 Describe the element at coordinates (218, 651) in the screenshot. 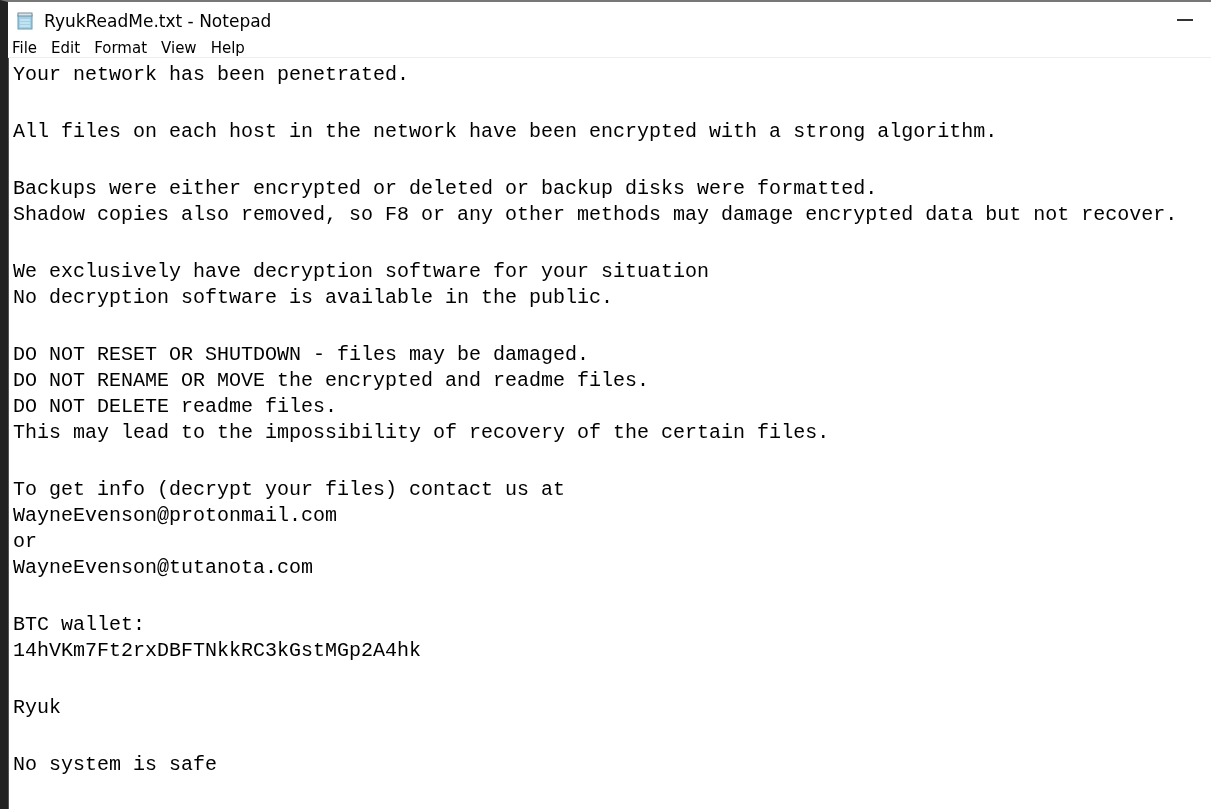

I see `text-line: 14hVKm7Ft2rxDBFTNkkRC3kGstMGp2A4hk` at that location.